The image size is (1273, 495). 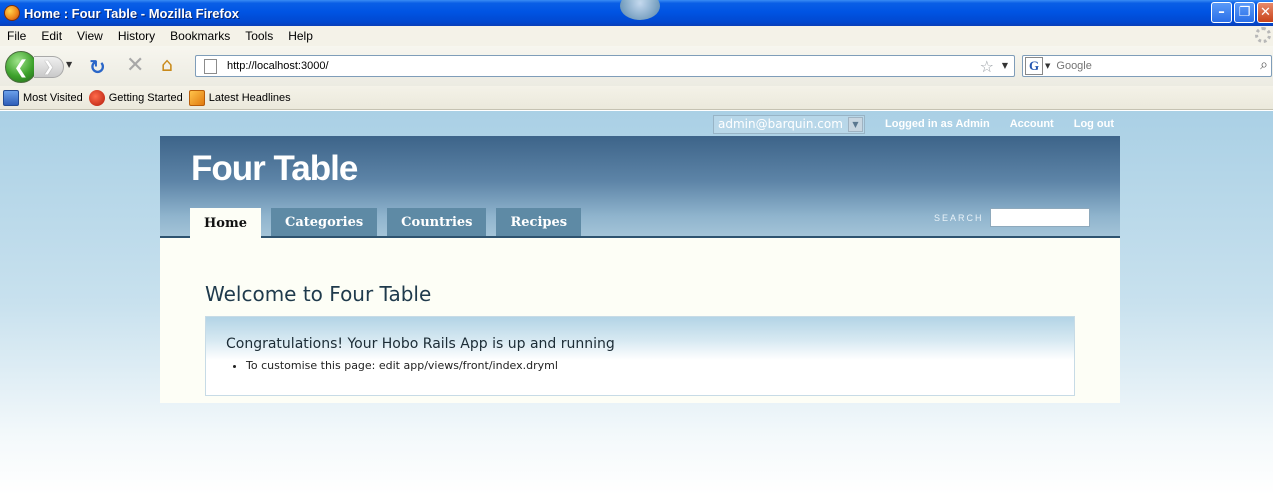 What do you see at coordinates (640, 10) in the screenshot?
I see `glass-orb-decoration` at bounding box center [640, 10].